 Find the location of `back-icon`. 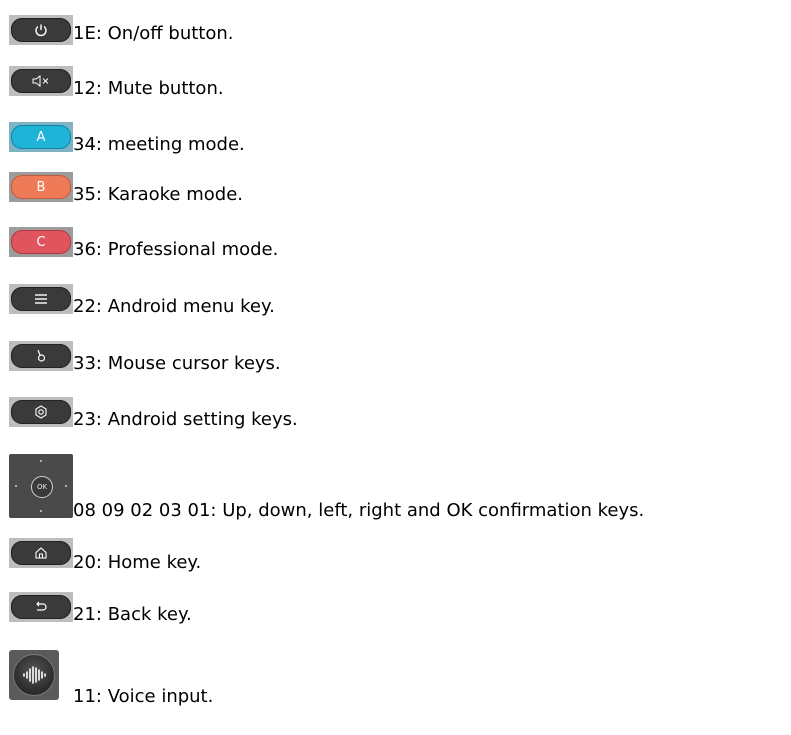

back-icon is located at coordinates (41, 606).